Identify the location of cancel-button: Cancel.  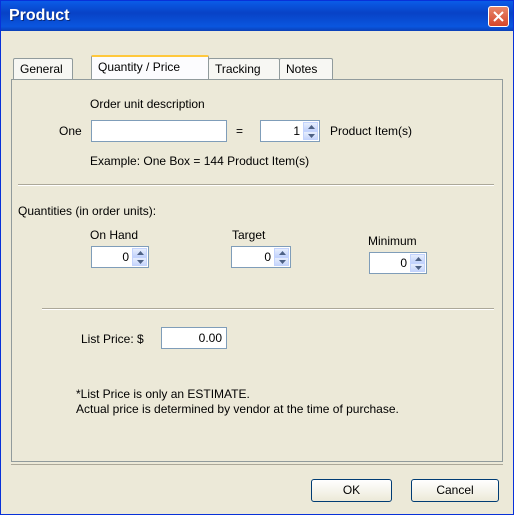
(455, 490).